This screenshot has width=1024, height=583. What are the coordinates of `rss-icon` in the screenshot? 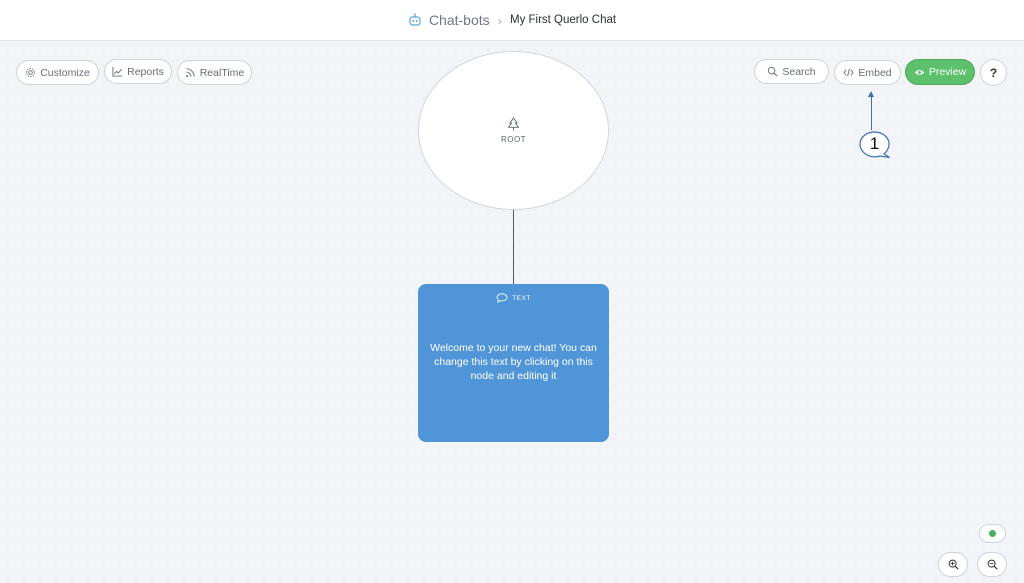 It's located at (190, 72).